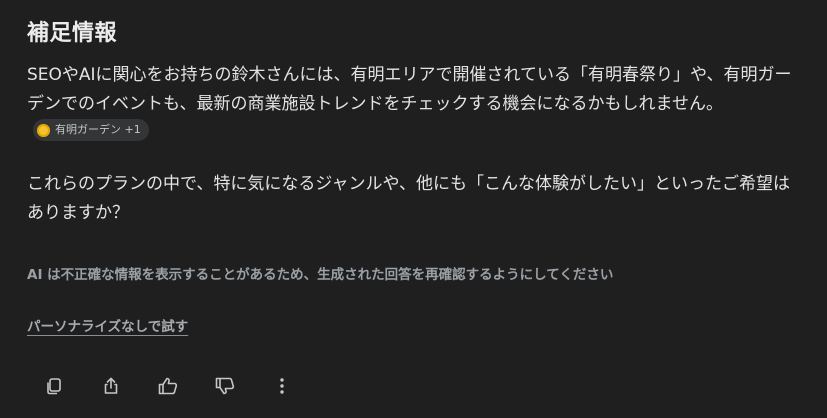 This screenshot has width=827, height=418. I want to click on thumbs-up-icon, so click(168, 386).